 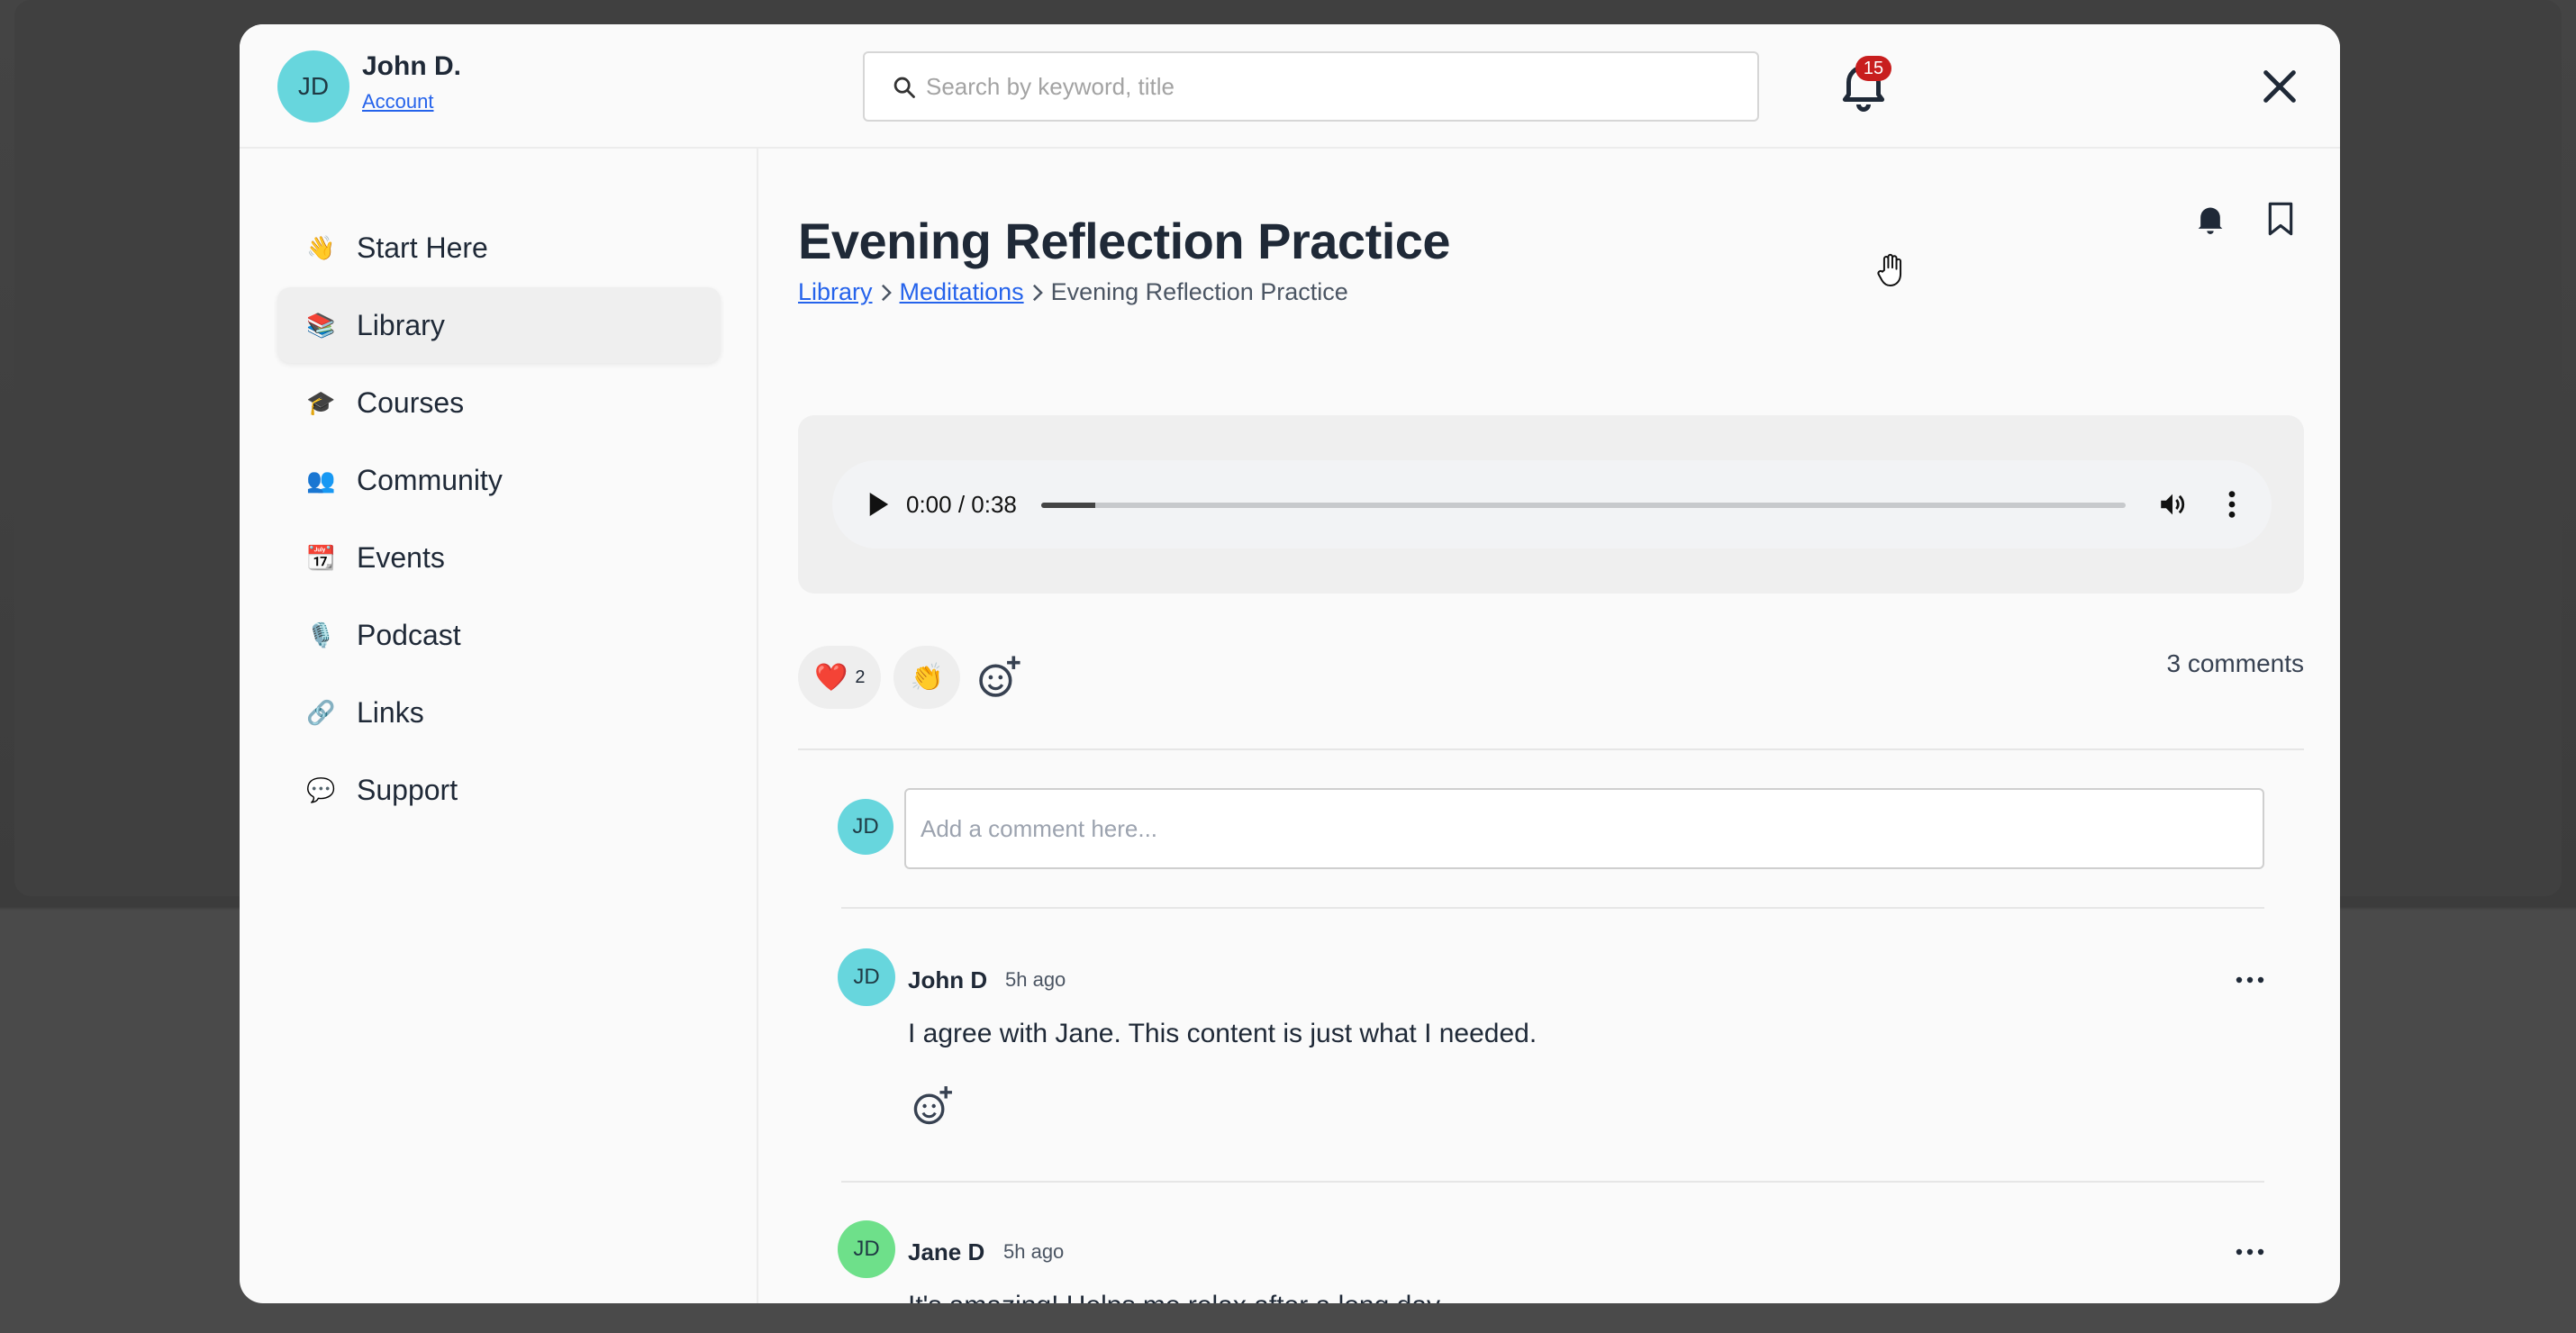 I want to click on user-avatar: JD, so click(x=313, y=86).